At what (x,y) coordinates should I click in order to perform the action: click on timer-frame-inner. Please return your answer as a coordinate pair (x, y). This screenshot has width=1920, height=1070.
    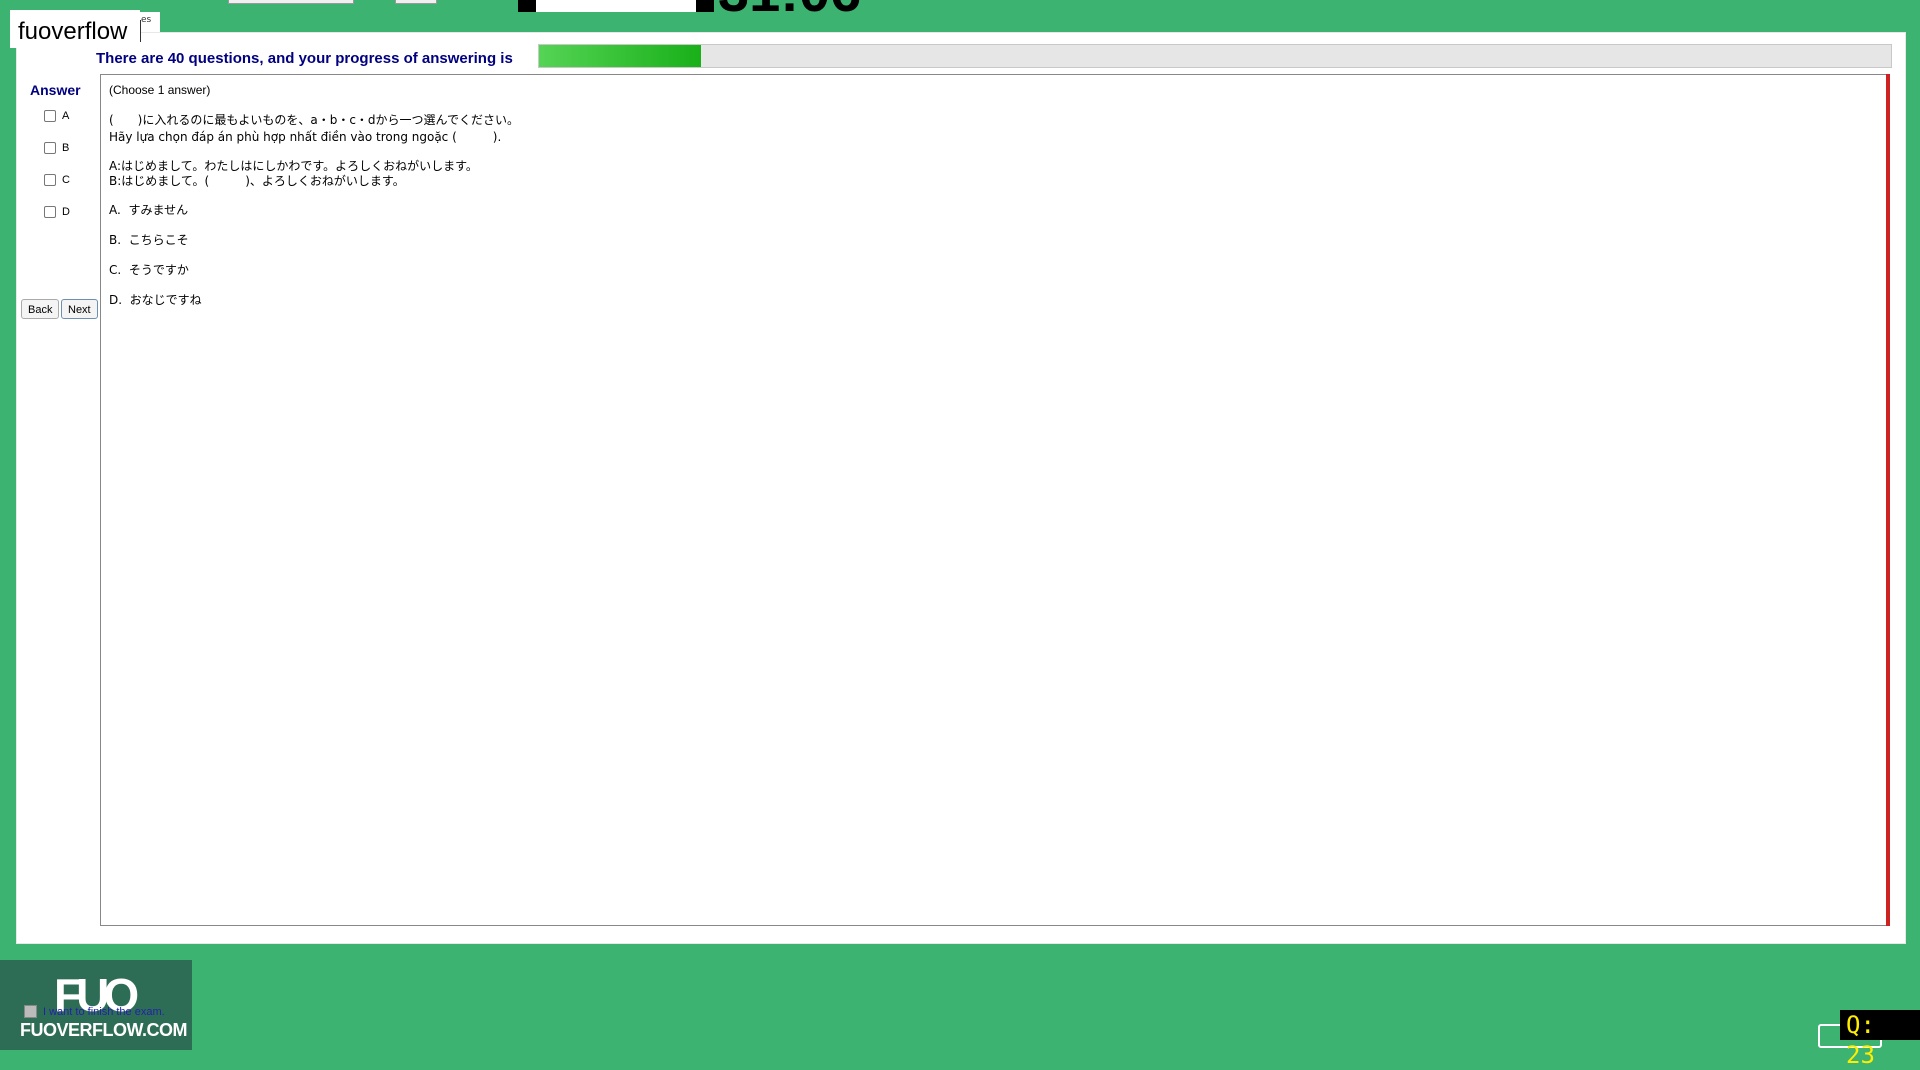
    Looking at the image, I should click on (616, 6).